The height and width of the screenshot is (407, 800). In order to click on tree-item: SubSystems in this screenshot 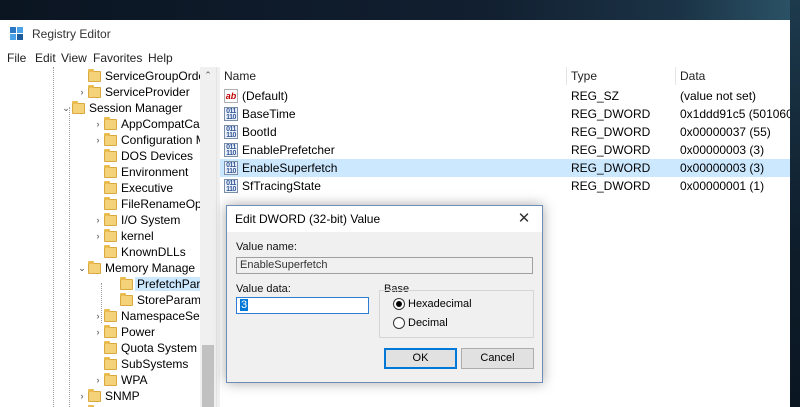, I will do `click(140, 364)`.